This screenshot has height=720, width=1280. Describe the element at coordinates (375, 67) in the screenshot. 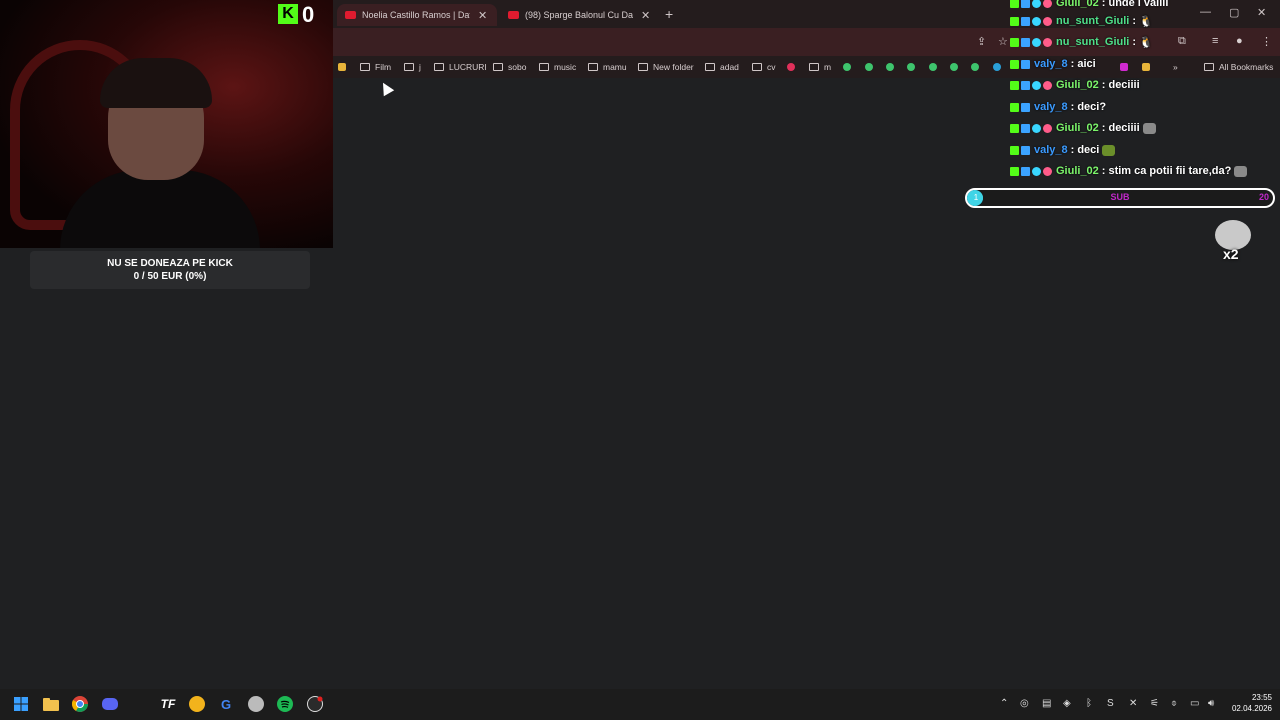

I see `bookmark-film: Film` at that location.